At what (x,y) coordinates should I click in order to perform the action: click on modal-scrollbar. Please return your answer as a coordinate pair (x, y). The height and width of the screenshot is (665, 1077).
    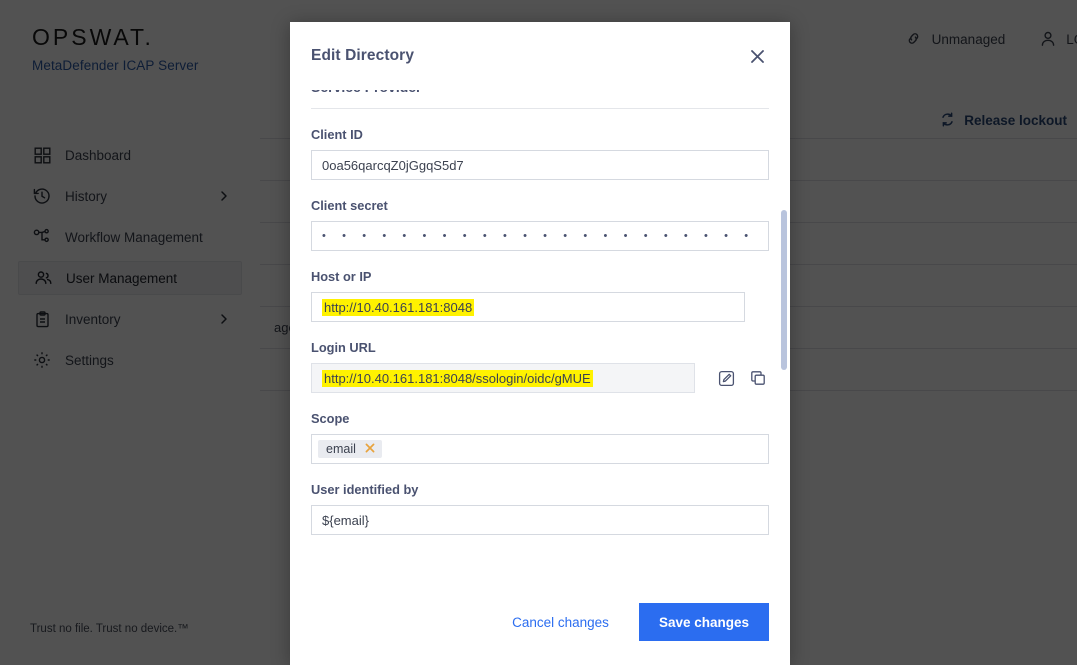
    Looking at the image, I should click on (784, 334).